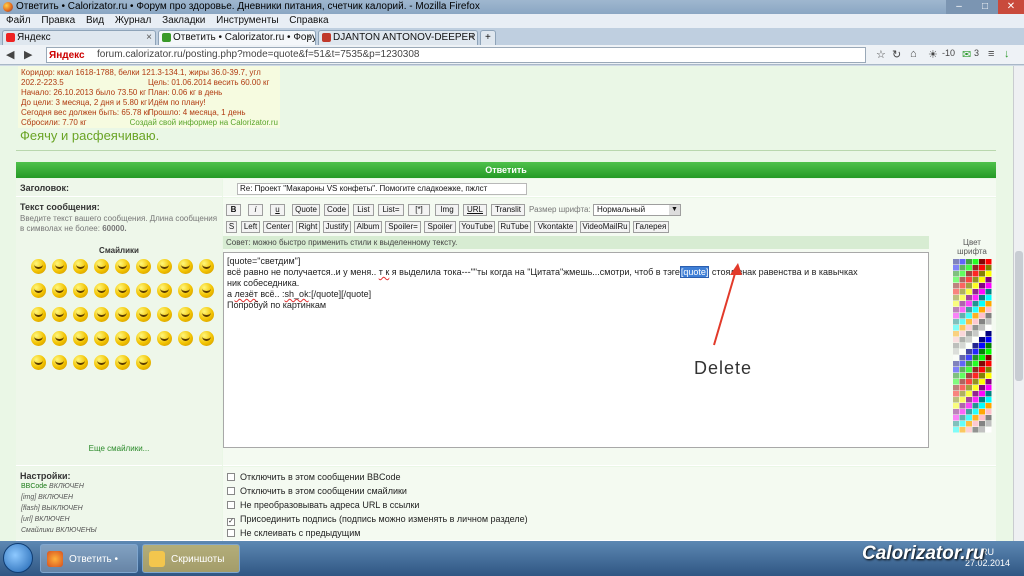 The width and height of the screenshot is (1024, 576). Describe the element at coordinates (277, 210) in the screenshot. I see `underline-button: u` at that location.